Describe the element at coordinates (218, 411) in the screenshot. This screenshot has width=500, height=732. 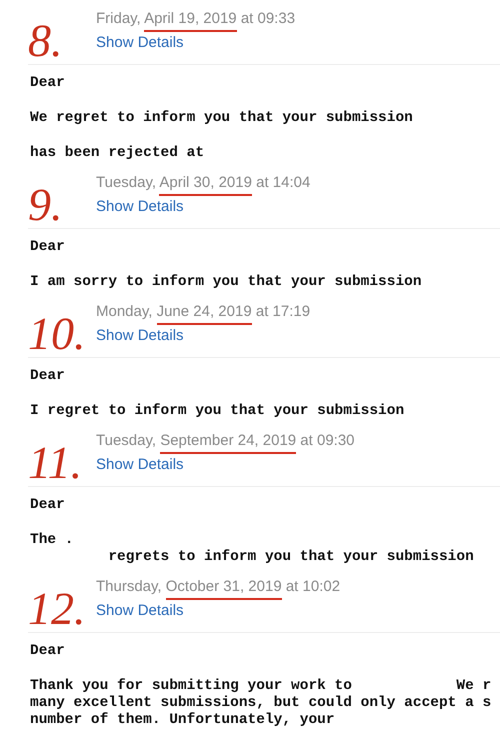
I see `email-text: I regret to inform you that your submission` at that location.